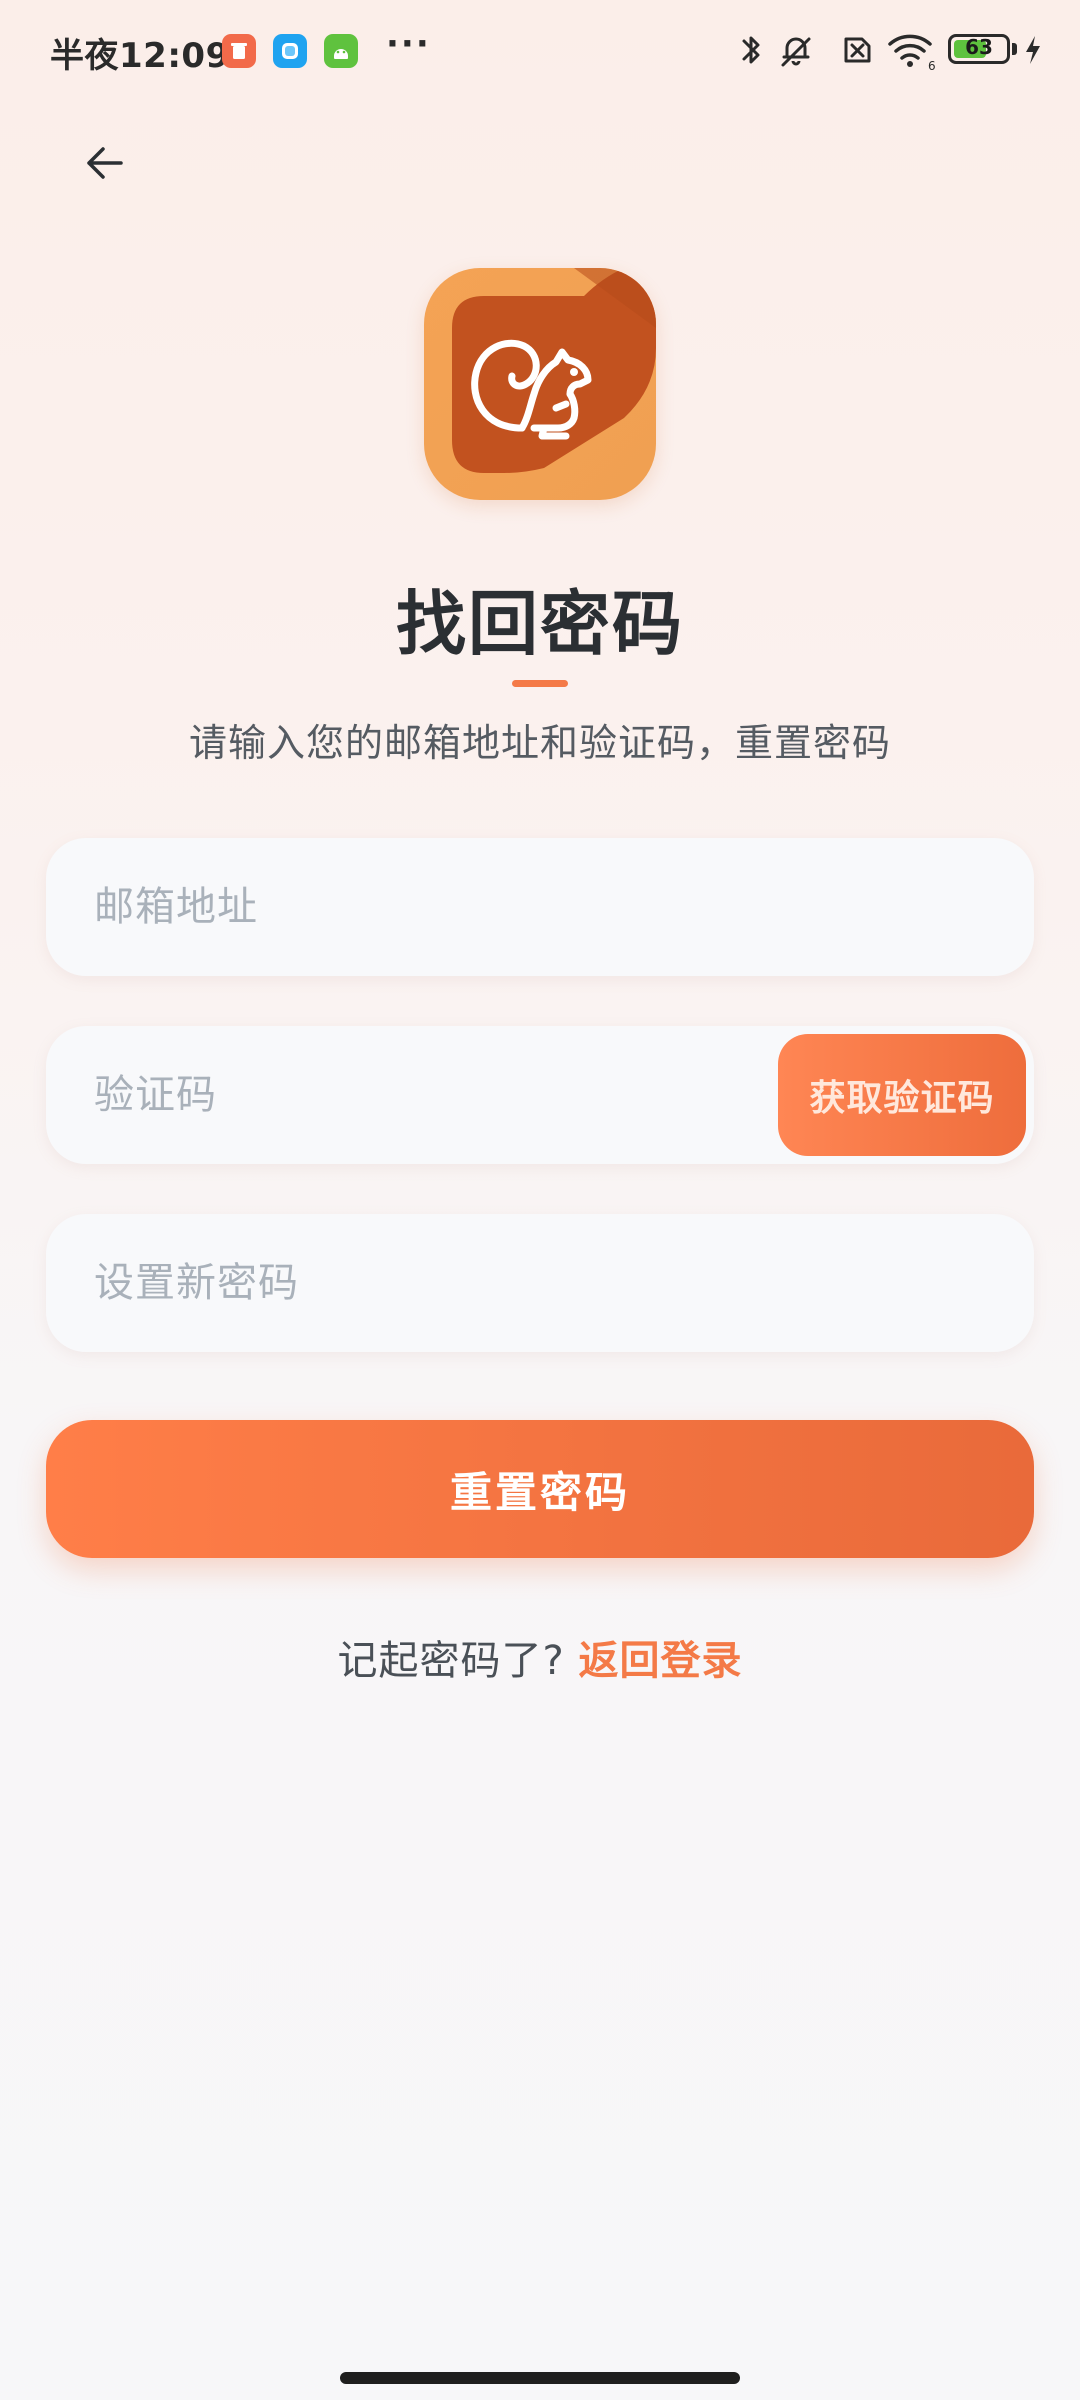 The width and height of the screenshot is (1080, 2400). Describe the element at coordinates (540, 683) in the screenshot. I see `title-underline` at that location.